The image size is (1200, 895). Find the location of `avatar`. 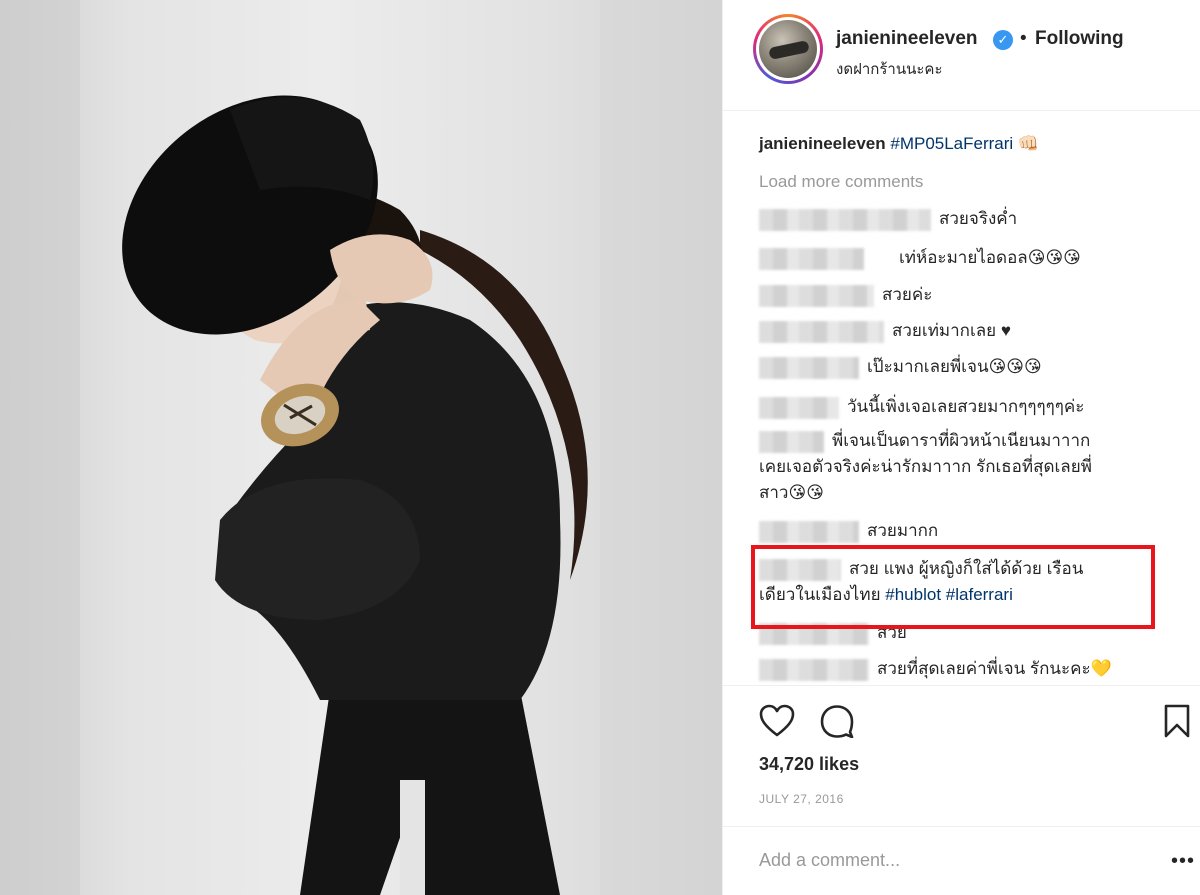

avatar is located at coordinates (788, 49).